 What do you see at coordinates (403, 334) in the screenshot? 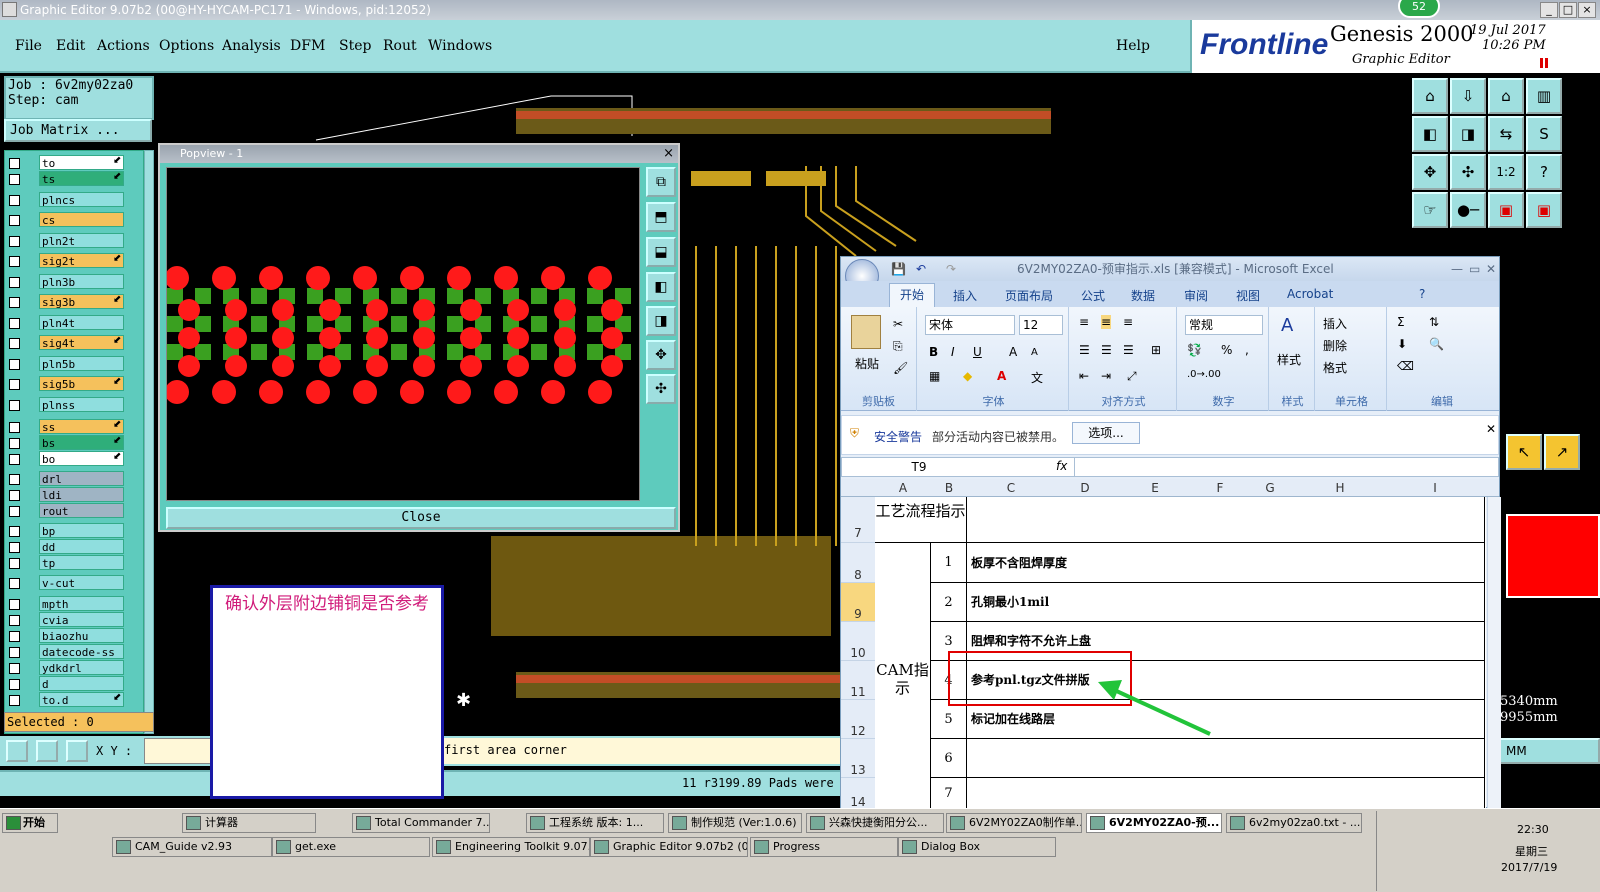
I see `popview-canvas` at bounding box center [403, 334].